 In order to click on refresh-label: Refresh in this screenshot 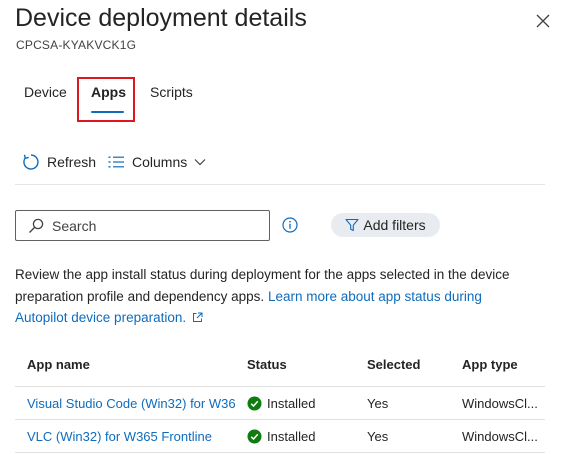, I will do `click(72, 162)`.